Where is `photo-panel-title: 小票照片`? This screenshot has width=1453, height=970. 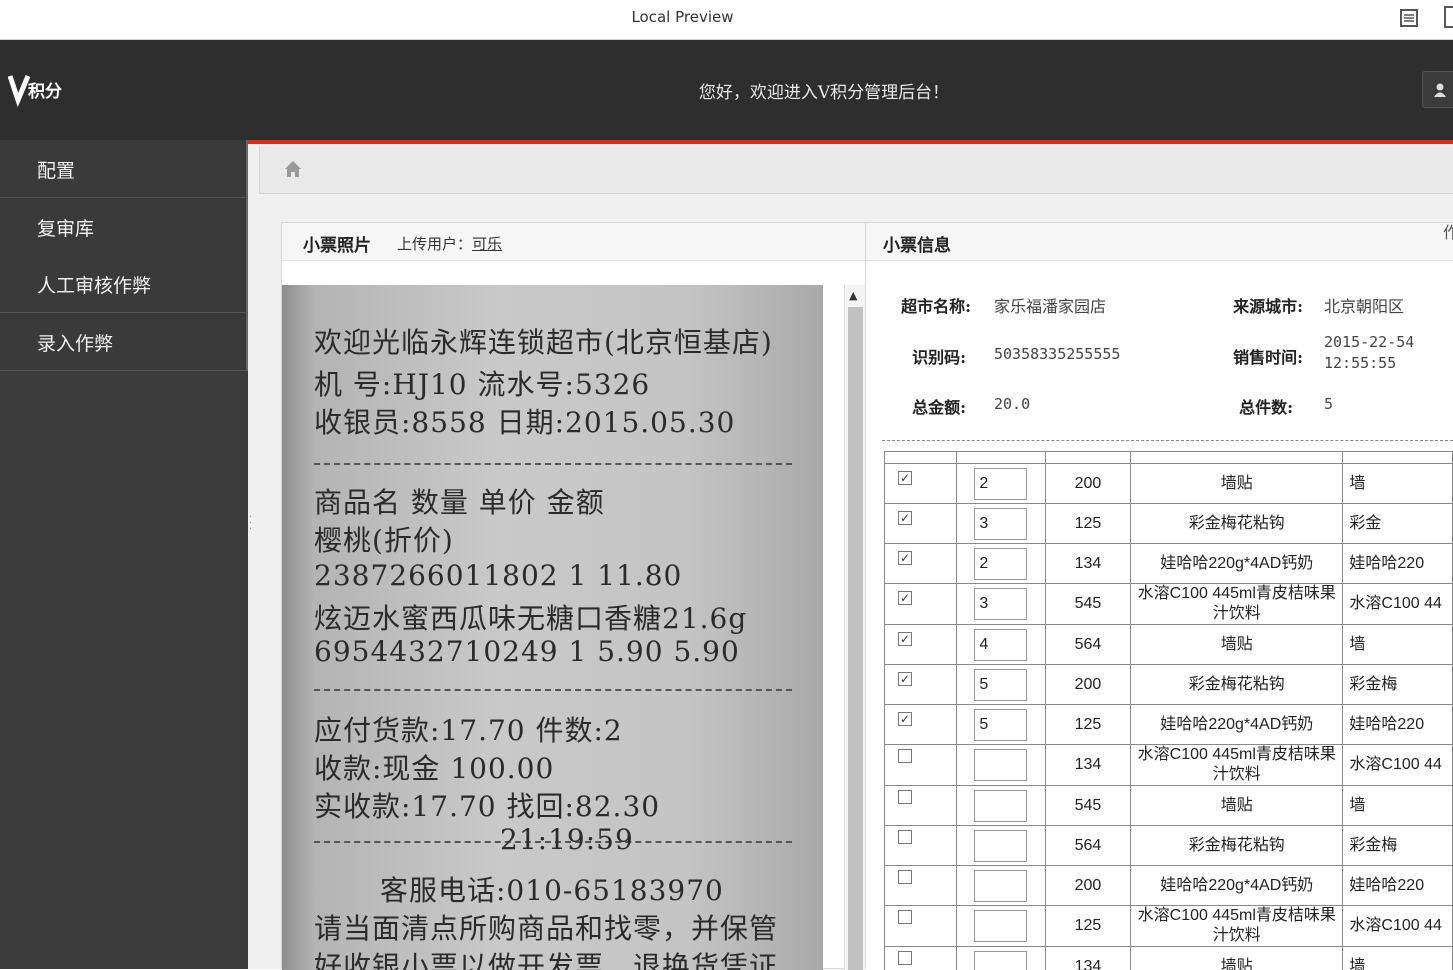 photo-panel-title: 小票照片 is located at coordinates (337, 243).